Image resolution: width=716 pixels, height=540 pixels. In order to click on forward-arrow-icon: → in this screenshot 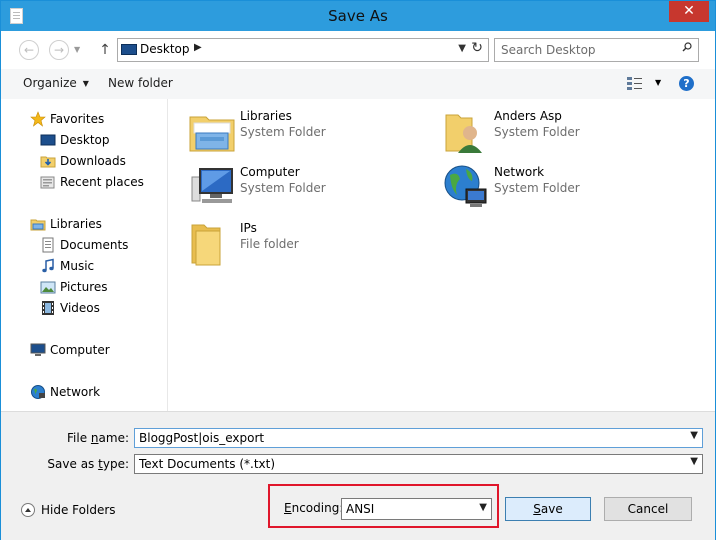, I will do `click(59, 50)`.